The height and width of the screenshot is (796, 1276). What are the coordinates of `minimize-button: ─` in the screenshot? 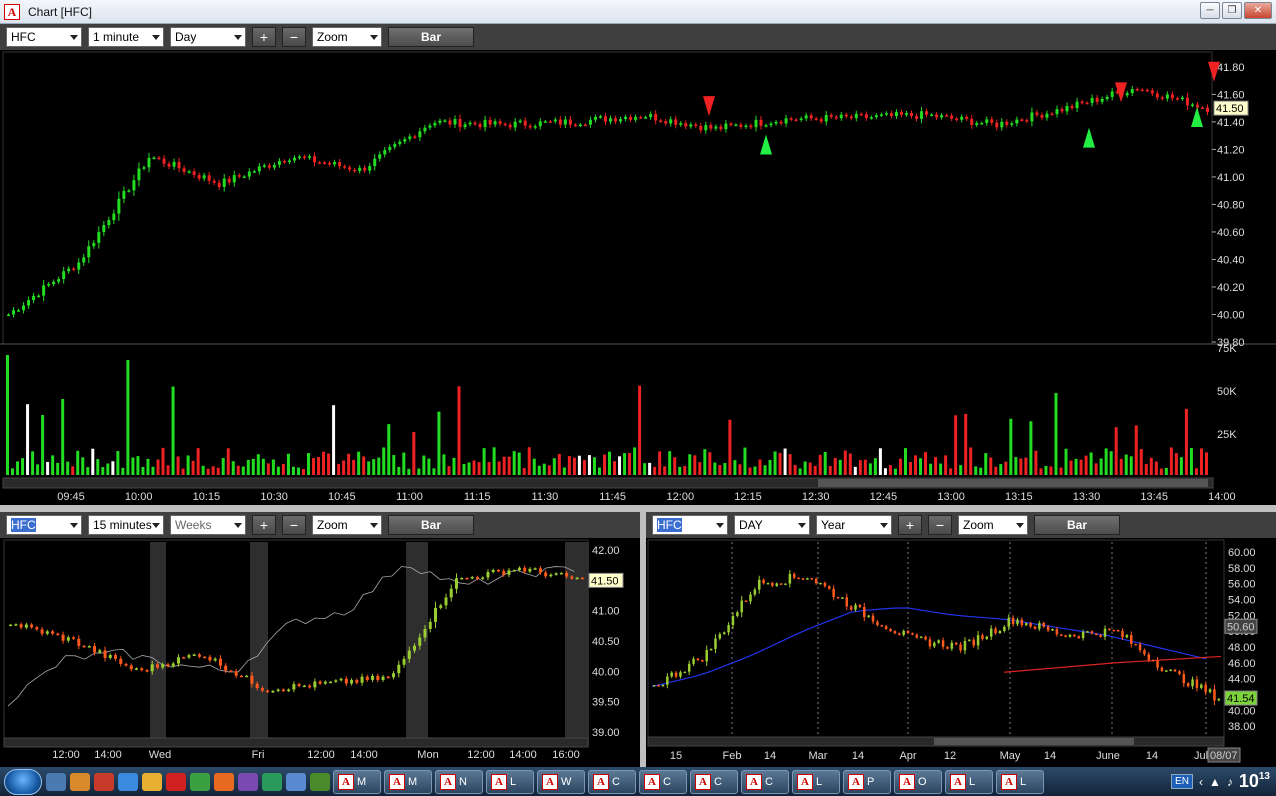 It's located at (1210, 10).